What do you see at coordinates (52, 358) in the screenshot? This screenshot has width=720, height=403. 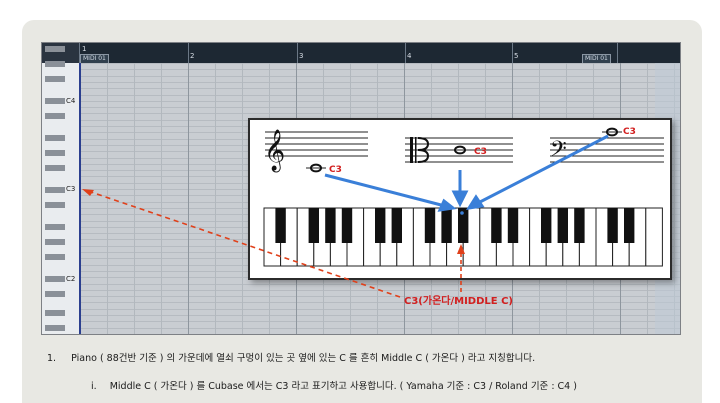 I see `line1-number: 1.` at bounding box center [52, 358].